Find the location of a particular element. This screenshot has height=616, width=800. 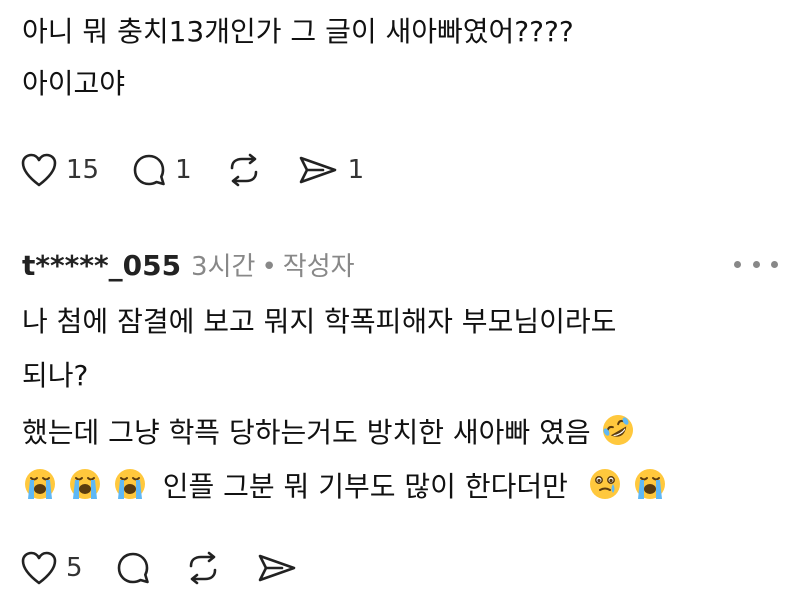

comment-button: 1 is located at coordinates (161, 170).